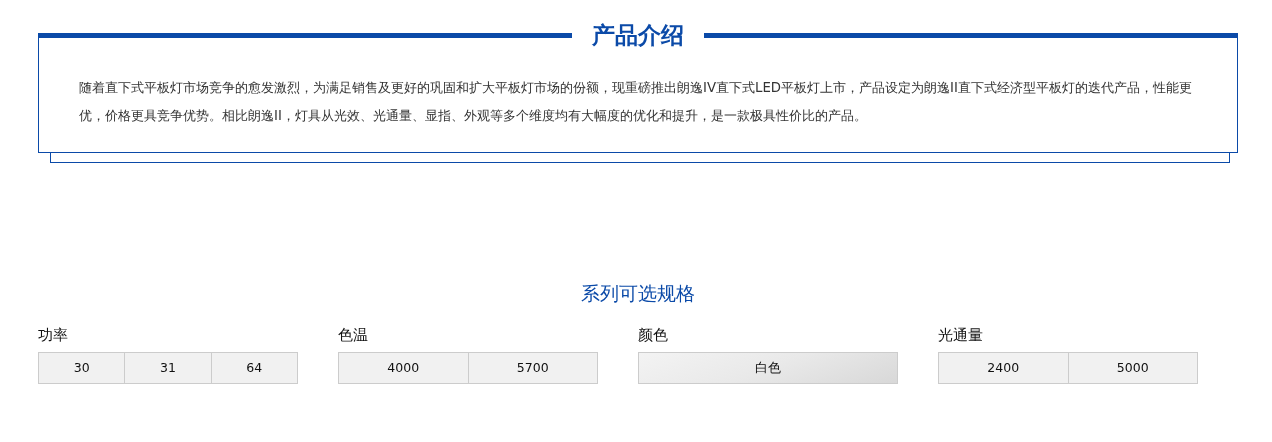 The image size is (1272, 442). I want to click on option-button: 白色, so click(768, 368).